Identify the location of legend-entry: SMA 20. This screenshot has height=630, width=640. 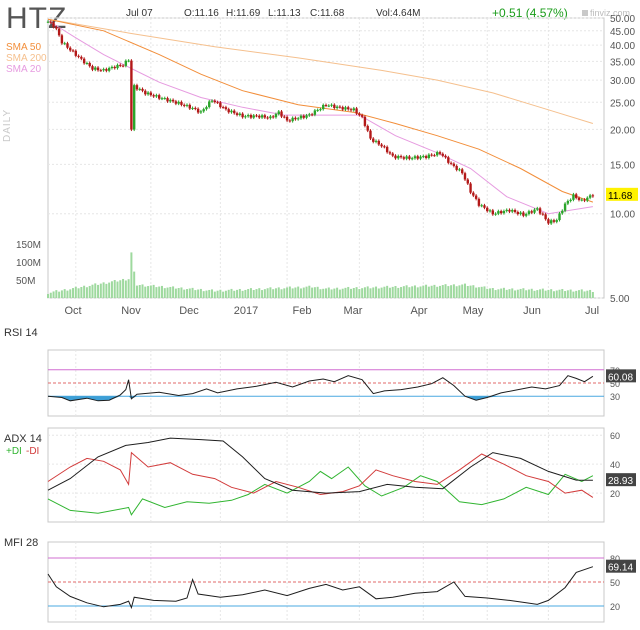
(23, 69).